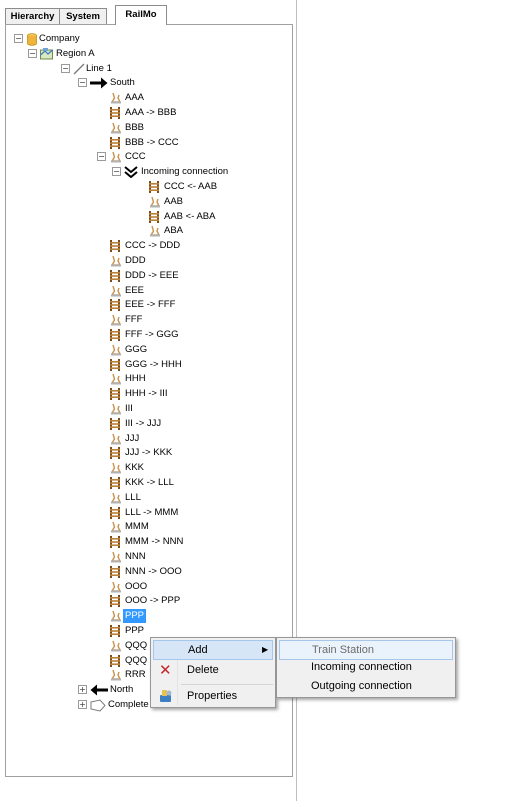  Describe the element at coordinates (135, 98) in the screenshot. I see `tree-node-label: AAA` at that location.